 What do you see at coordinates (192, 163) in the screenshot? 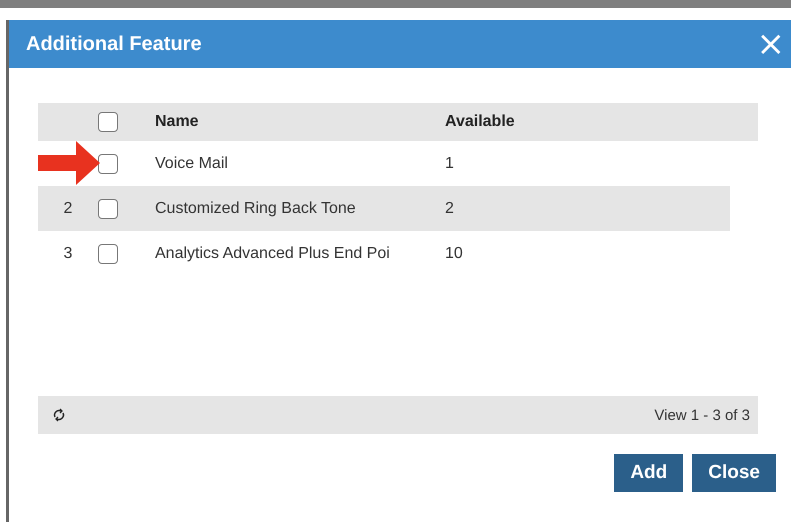
I see `table-cell-text: Voice Mail` at bounding box center [192, 163].